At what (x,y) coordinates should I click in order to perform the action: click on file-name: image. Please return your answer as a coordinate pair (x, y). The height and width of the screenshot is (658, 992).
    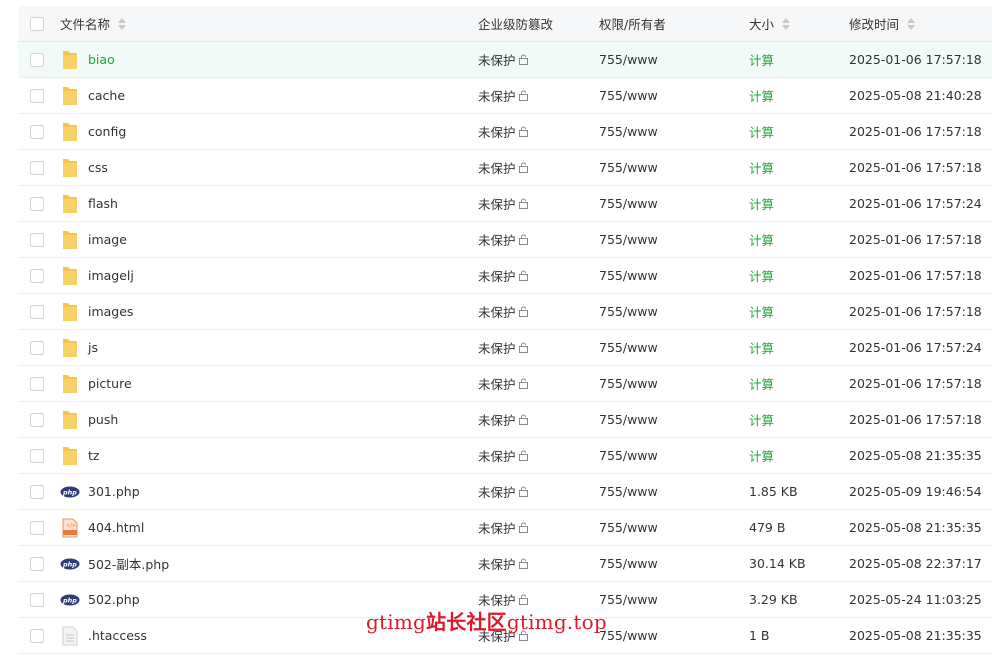
    Looking at the image, I should click on (107, 239).